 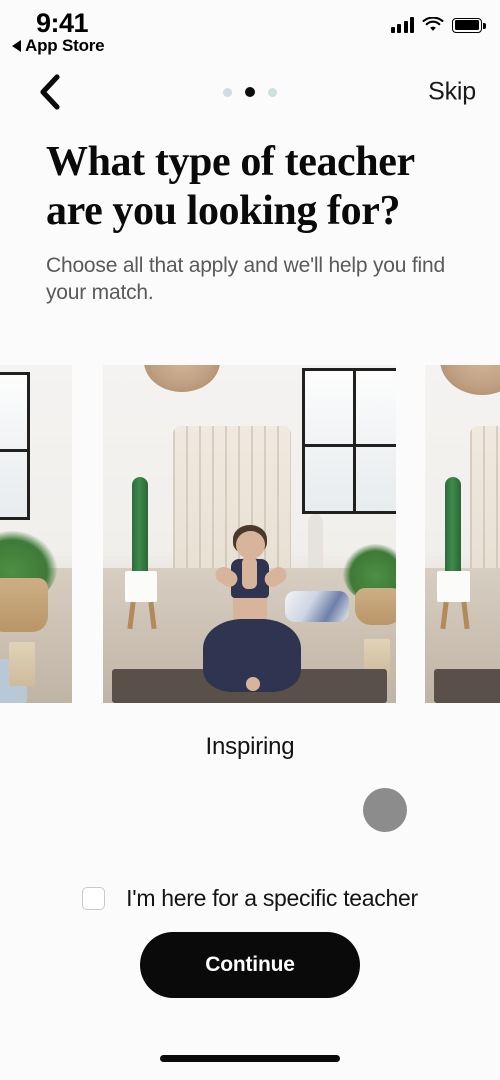 I want to click on card-image-previous, so click(x=36, y=534).